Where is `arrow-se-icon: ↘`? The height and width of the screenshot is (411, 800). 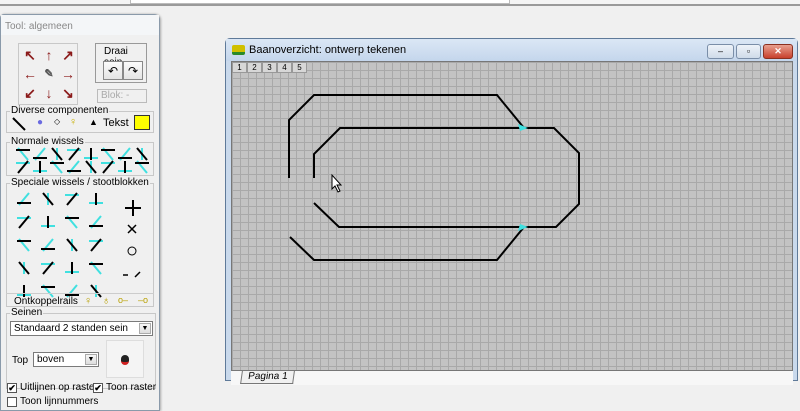
arrow-se-icon: ↘ is located at coordinates (68, 93).